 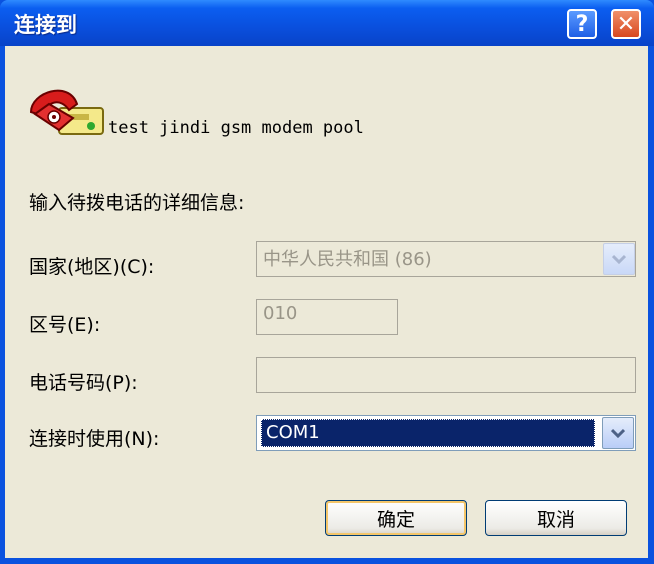 What do you see at coordinates (428, 433) in the screenshot?
I see `connect-using-selected: COM1` at bounding box center [428, 433].